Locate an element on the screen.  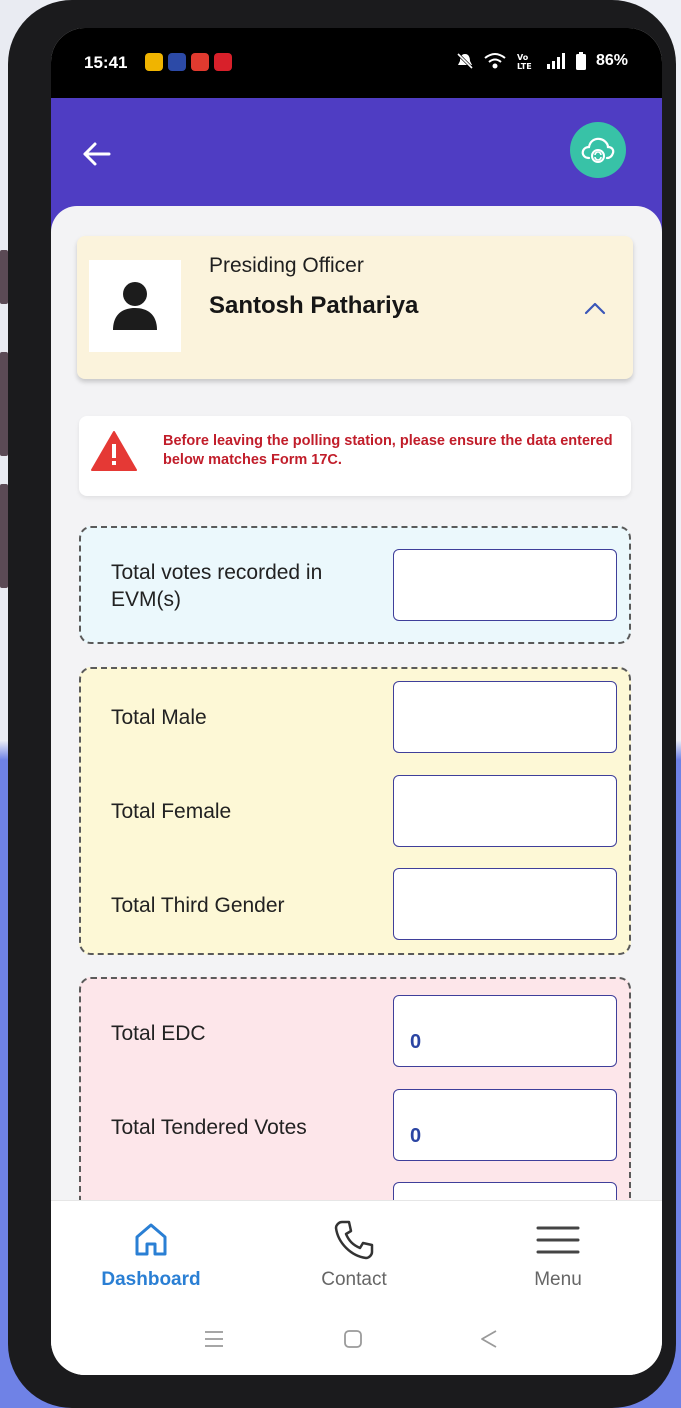
total-third-gender-label: Total Third Gender is located at coordinates (198, 905).